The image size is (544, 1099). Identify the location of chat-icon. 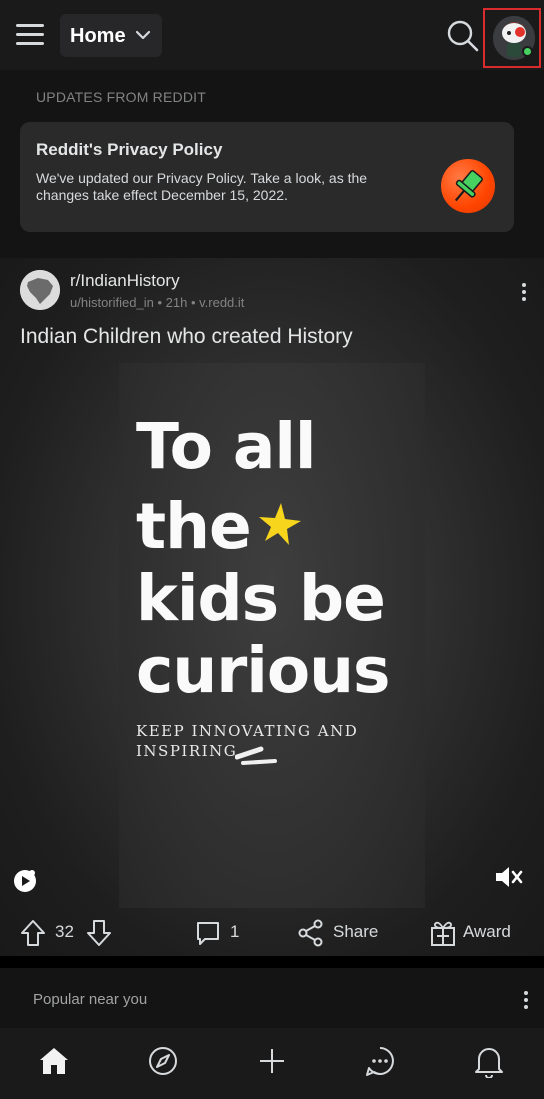
(380, 1061).